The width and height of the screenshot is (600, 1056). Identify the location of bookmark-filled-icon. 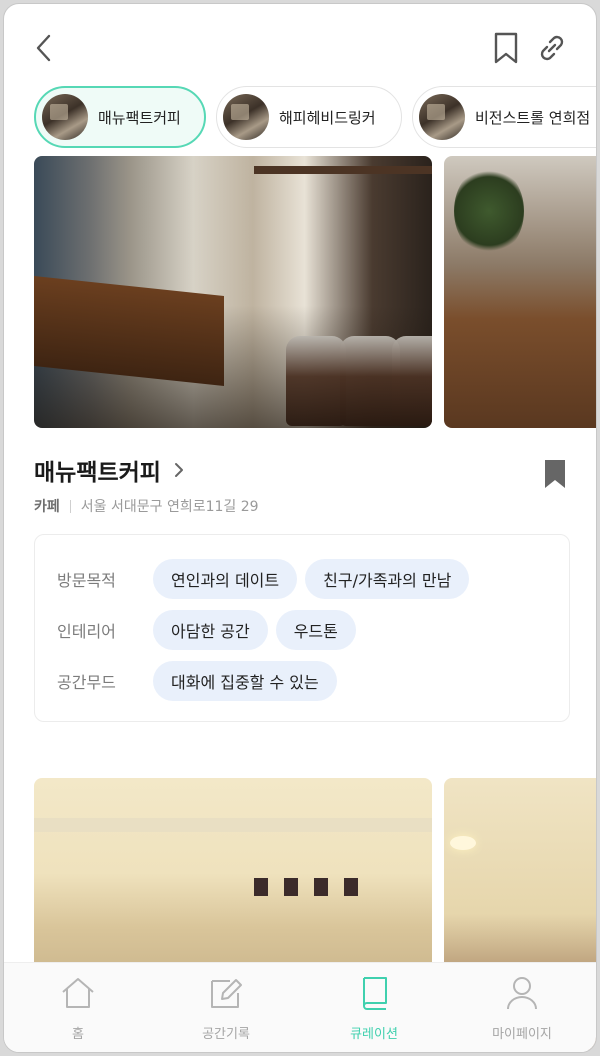
(555, 474).